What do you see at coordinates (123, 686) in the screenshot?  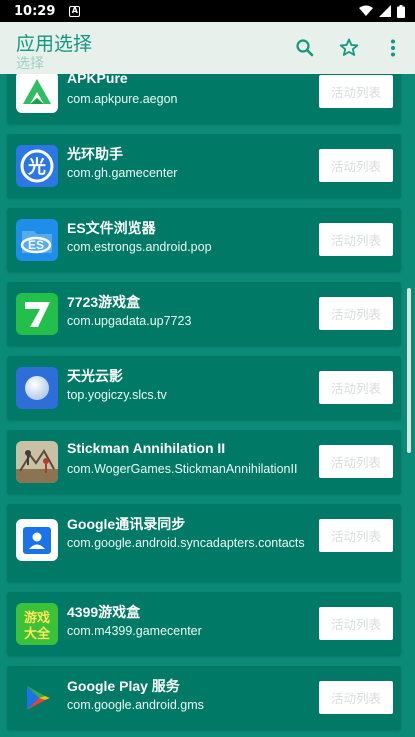 I see `app-name: Google Play 服务` at bounding box center [123, 686].